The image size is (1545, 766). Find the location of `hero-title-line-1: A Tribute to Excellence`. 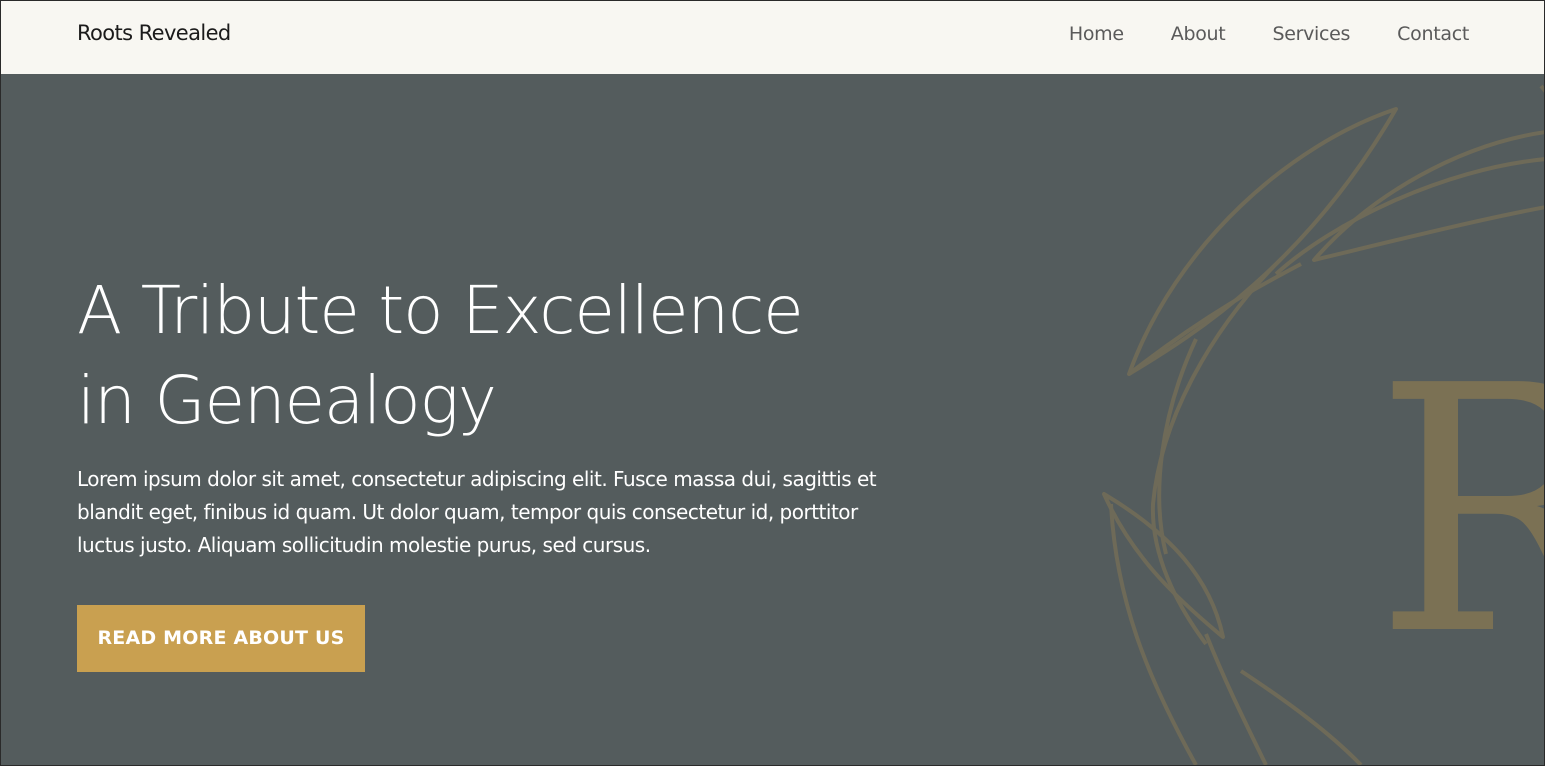

hero-title-line-1: A Tribute to Excellence is located at coordinates (440, 310).